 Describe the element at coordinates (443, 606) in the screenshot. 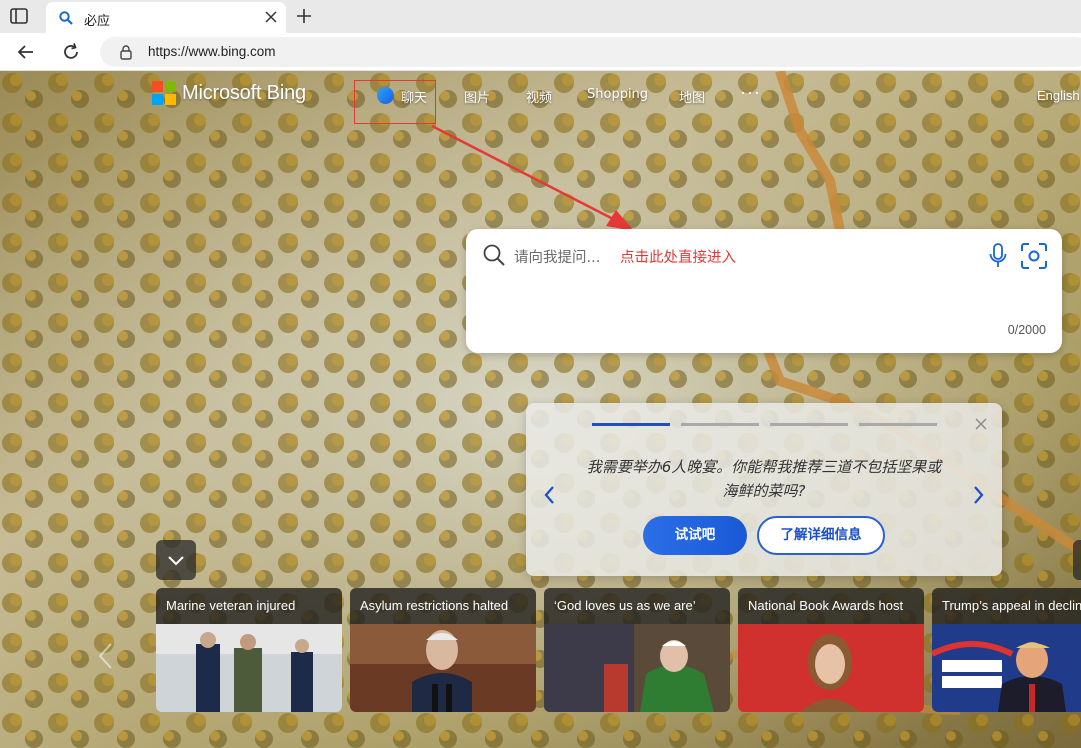

I see `news-title: Asylum restrictions halted` at that location.